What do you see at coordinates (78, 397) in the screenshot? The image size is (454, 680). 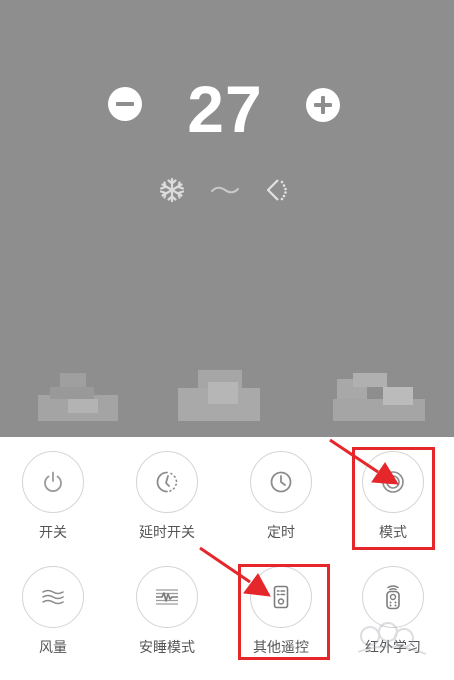 I see `pixelated-block-left` at bounding box center [78, 397].